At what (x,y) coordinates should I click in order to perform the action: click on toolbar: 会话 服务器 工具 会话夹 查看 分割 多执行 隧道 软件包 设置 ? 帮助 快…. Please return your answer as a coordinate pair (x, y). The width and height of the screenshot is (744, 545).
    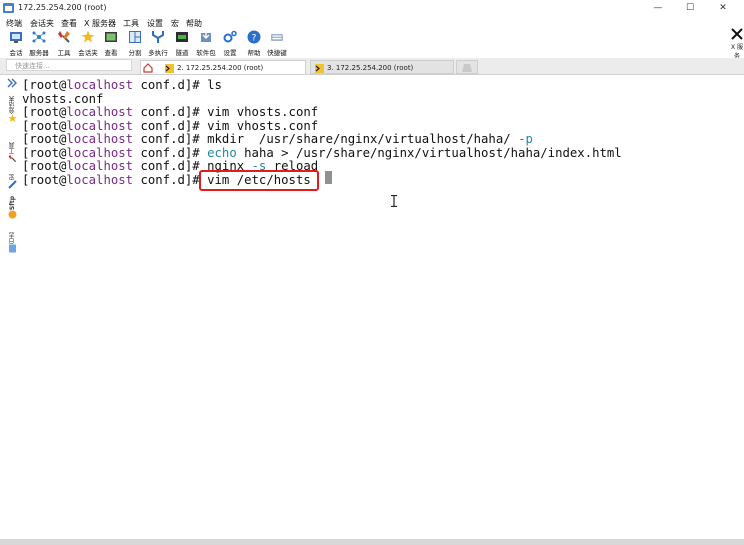
    Looking at the image, I should click on (372, 43).